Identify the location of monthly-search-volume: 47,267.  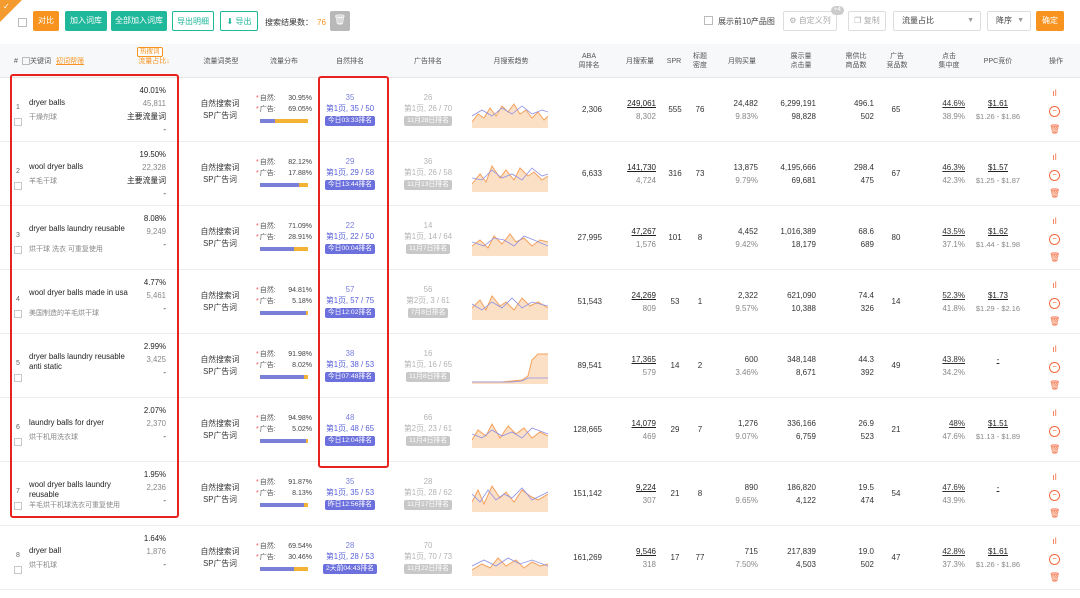
(636, 231).